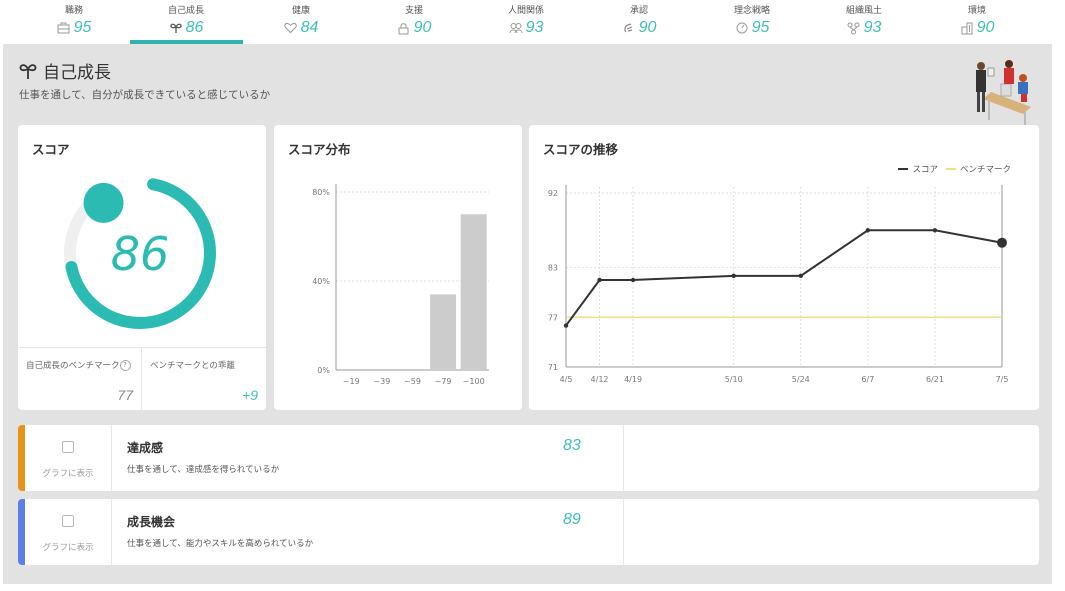 Image resolution: width=1065 pixels, height=591 pixels. I want to click on heart-icon, so click(291, 28).